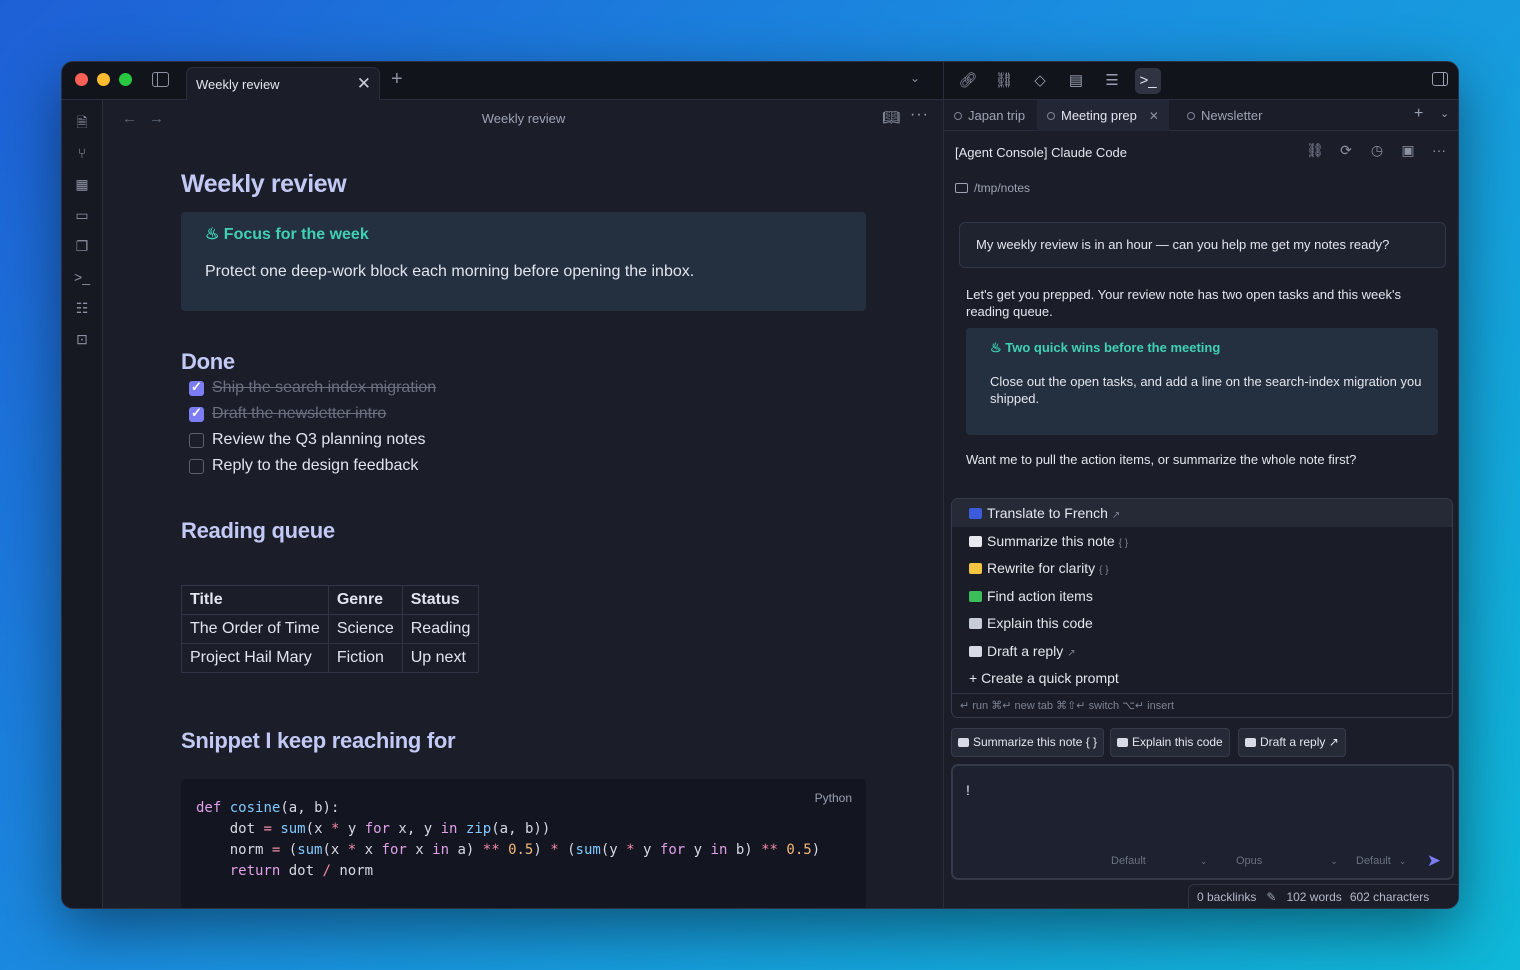  What do you see at coordinates (891, 117) in the screenshot?
I see `reading-view-icon: 📖︎` at bounding box center [891, 117].